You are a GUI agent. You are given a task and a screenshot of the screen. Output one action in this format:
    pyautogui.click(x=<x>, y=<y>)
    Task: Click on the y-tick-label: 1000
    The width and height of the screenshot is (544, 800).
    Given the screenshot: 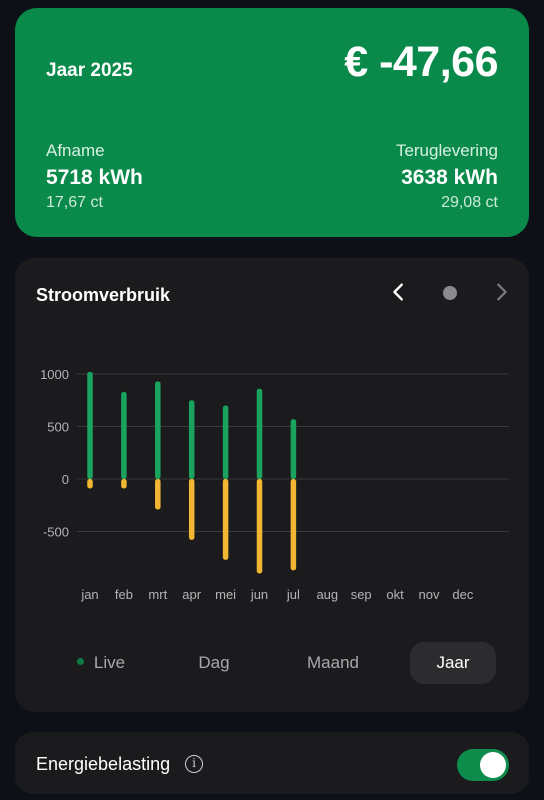 What is the action you would take?
    pyautogui.click(x=54, y=374)
    